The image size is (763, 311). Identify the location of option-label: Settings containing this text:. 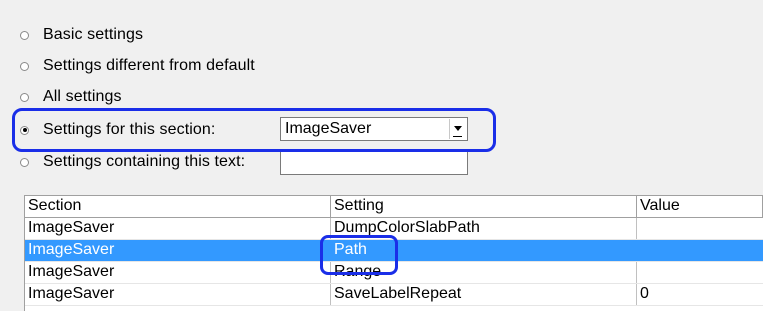
(144, 161).